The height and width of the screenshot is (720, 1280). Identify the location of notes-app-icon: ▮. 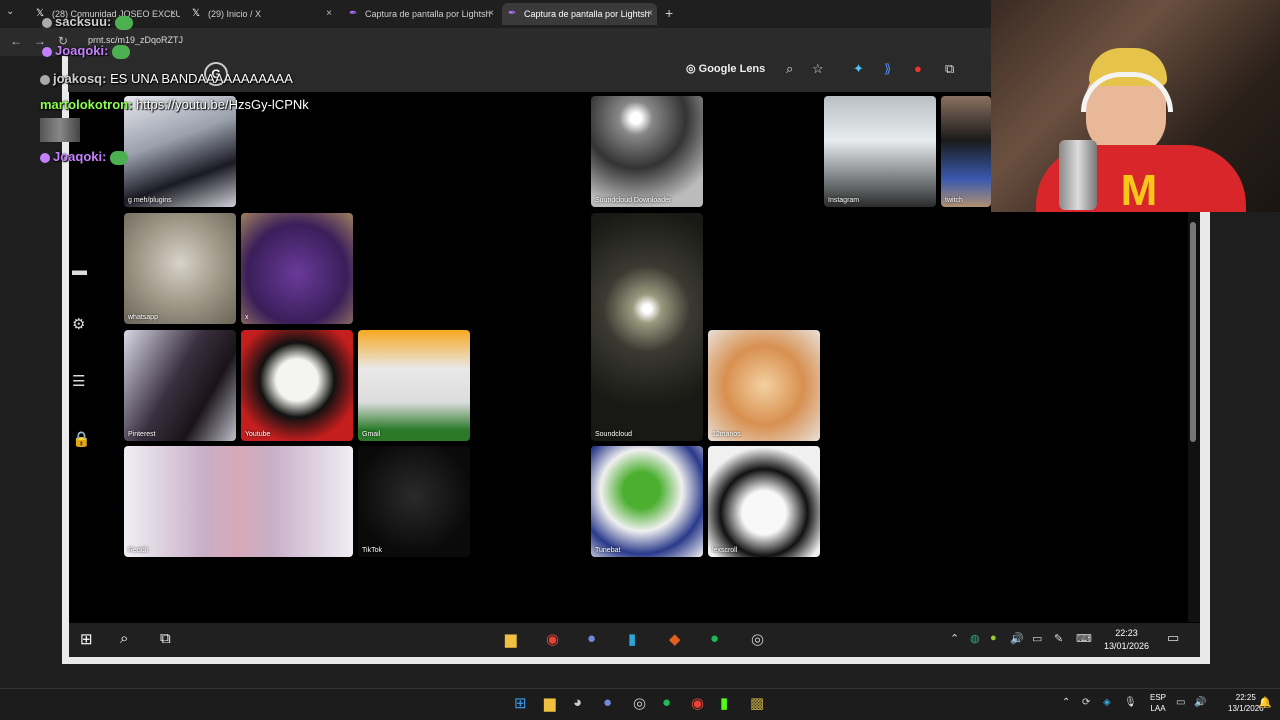
(632, 639).